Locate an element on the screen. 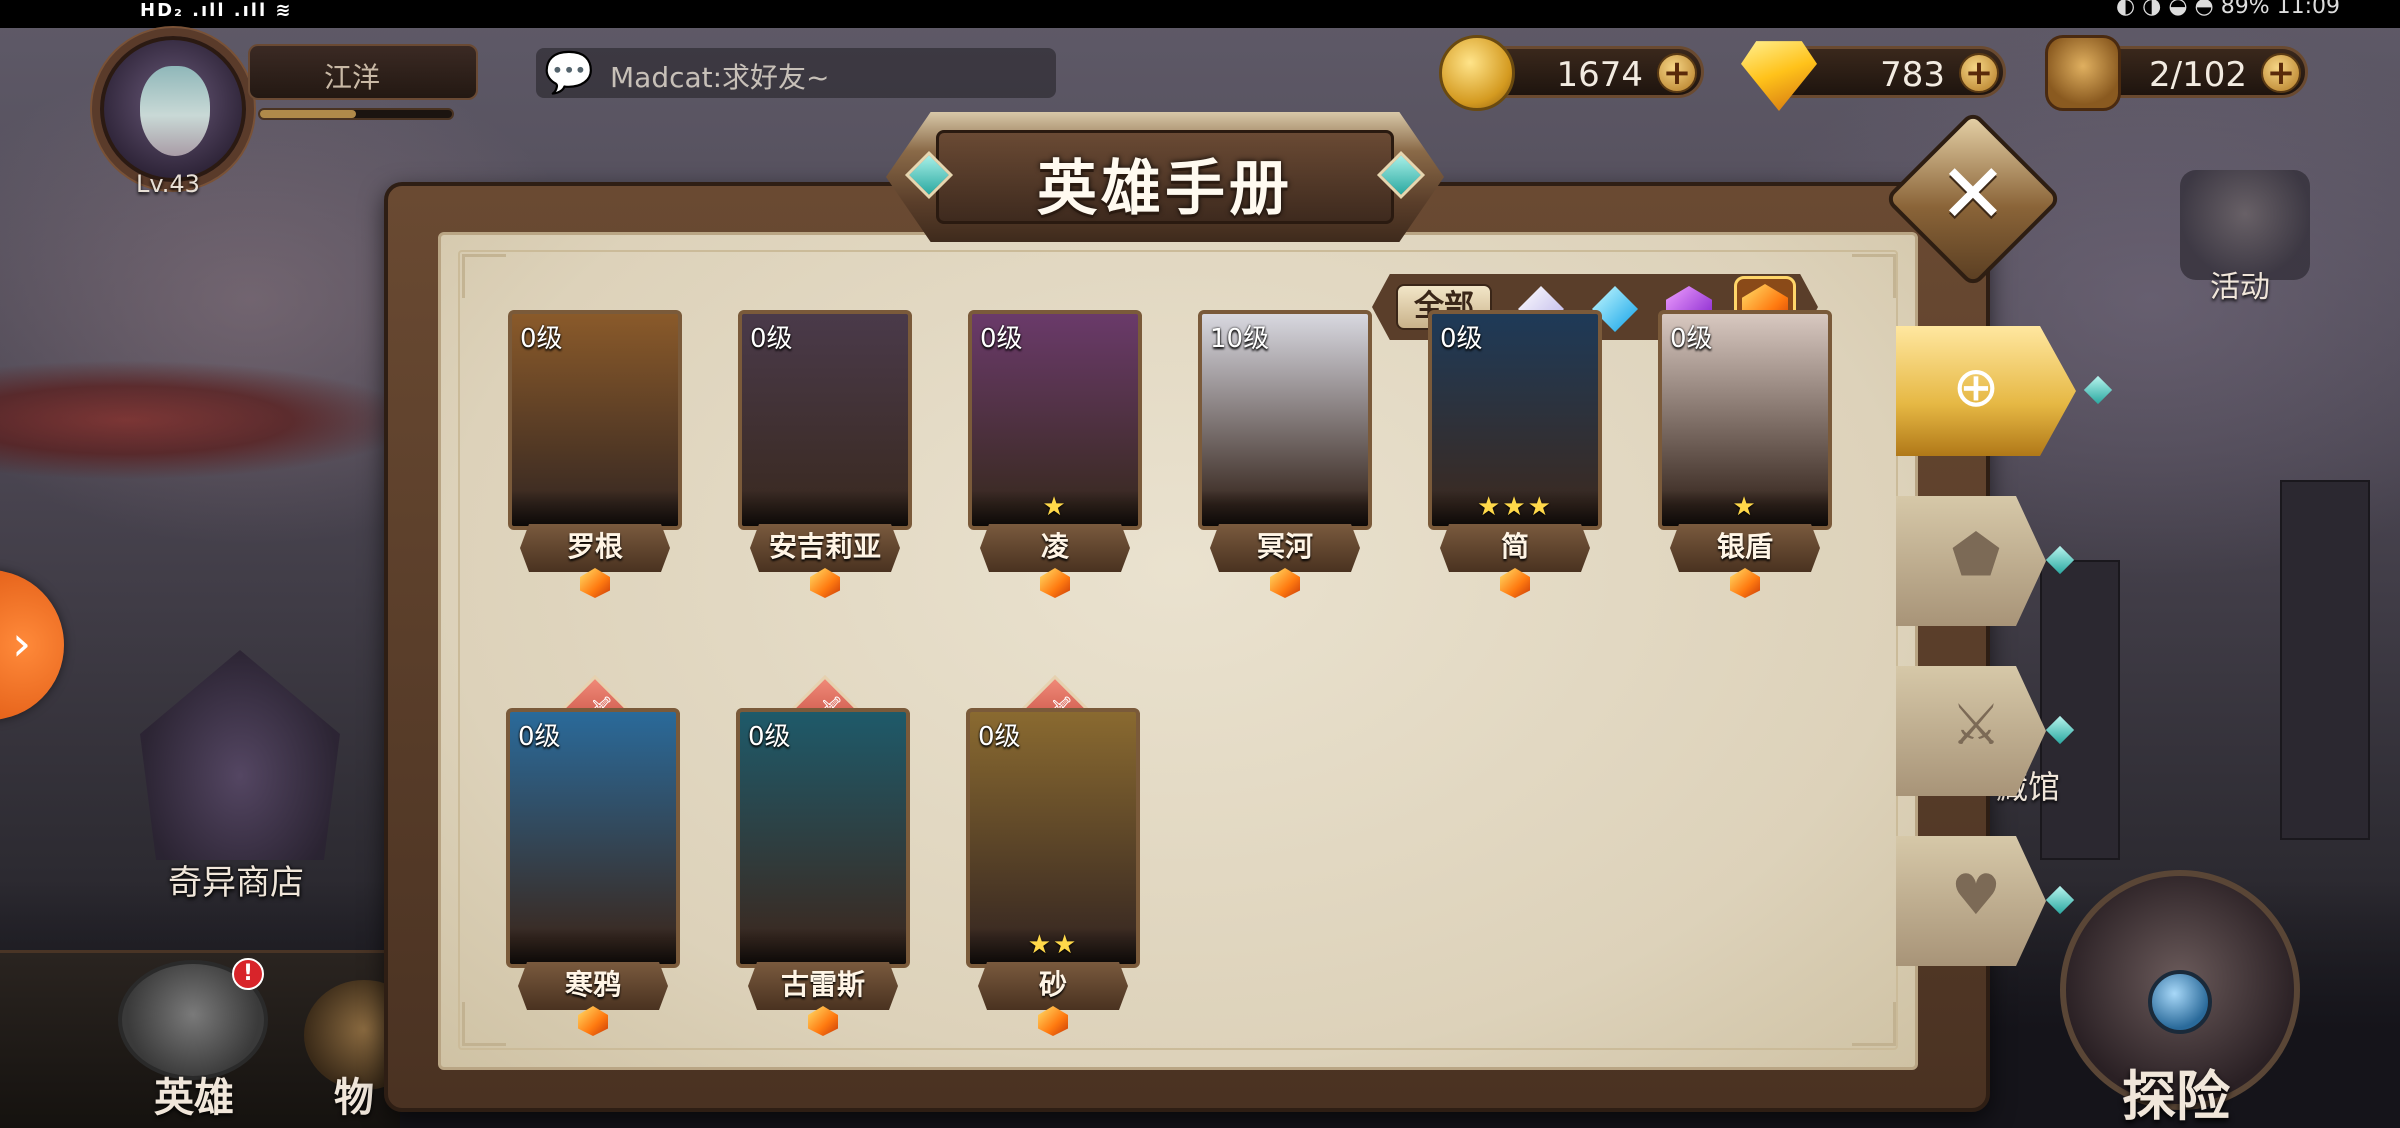 The width and height of the screenshot is (2400, 1128). bag-value: 2/102 is located at coordinates (2198, 75).